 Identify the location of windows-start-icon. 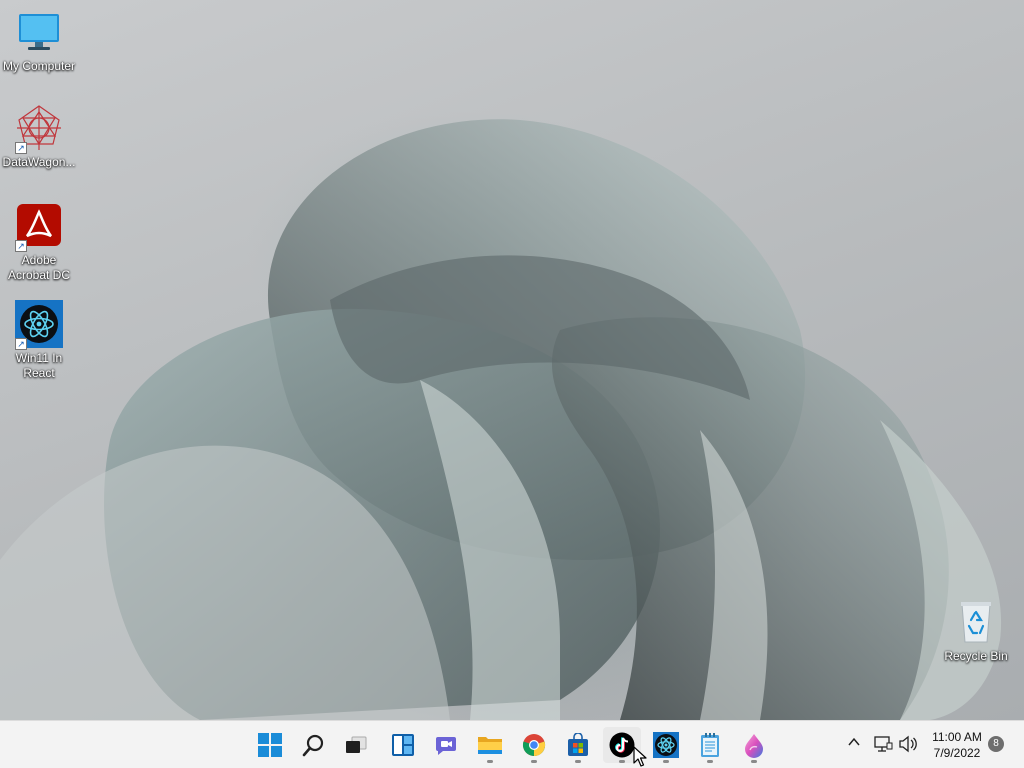
(270, 745).